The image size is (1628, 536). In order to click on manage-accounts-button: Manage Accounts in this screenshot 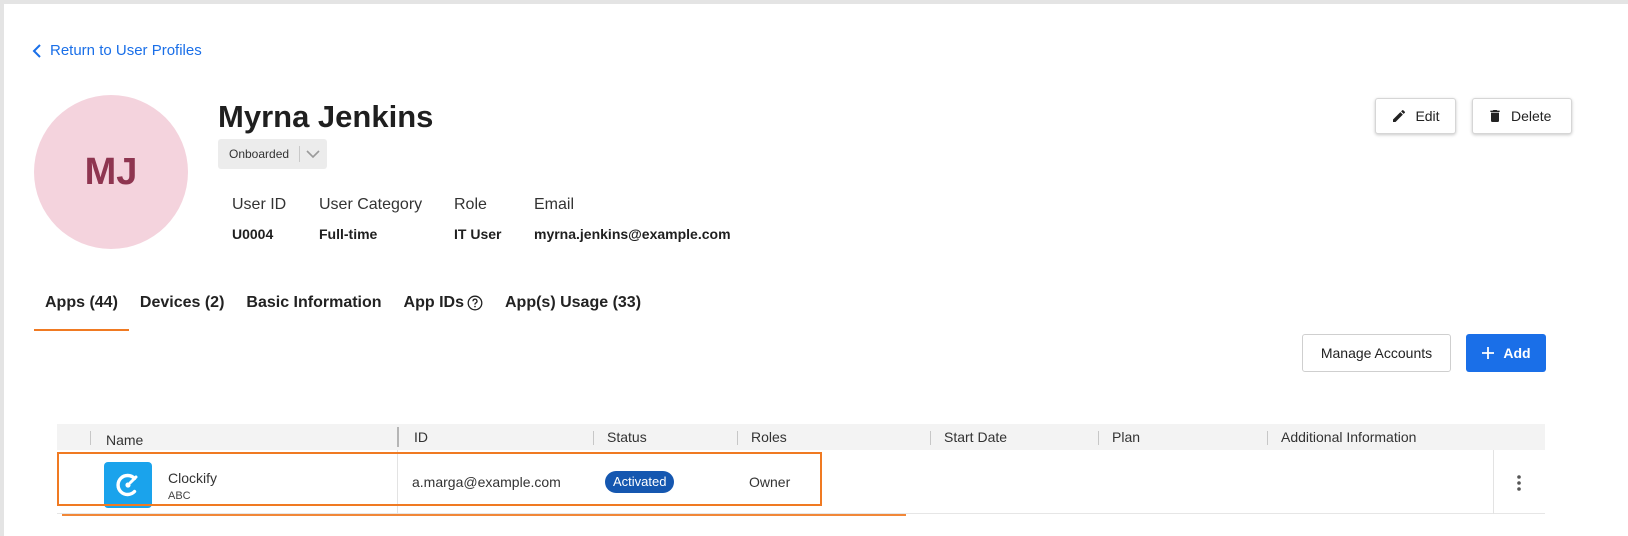, I will do `click(1376, 353)`.